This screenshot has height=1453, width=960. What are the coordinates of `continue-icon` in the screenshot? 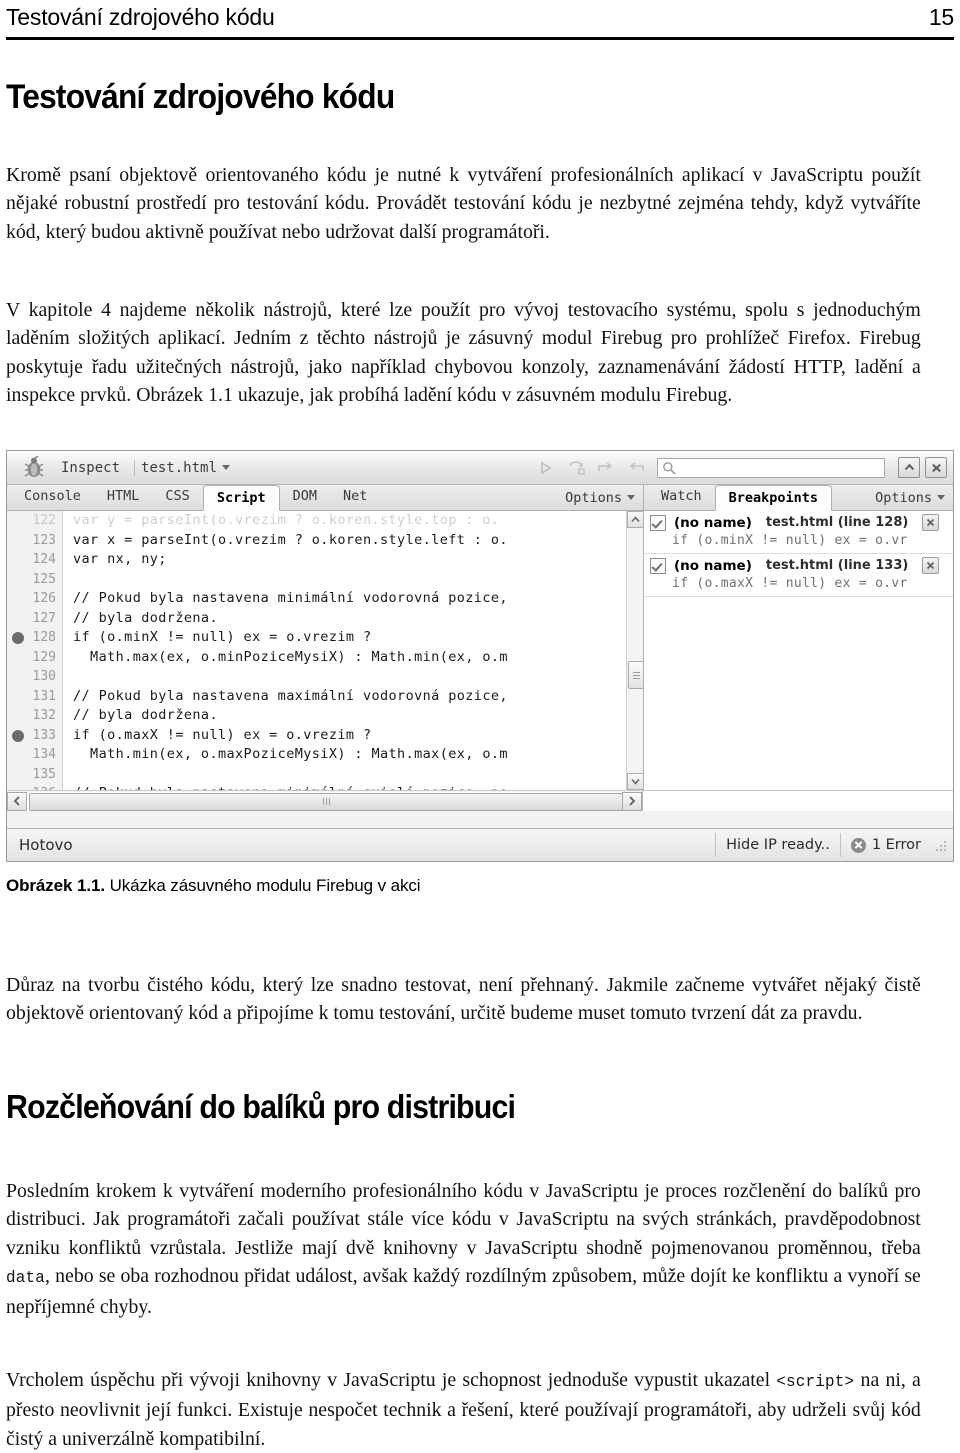 It's located at (546, 468).